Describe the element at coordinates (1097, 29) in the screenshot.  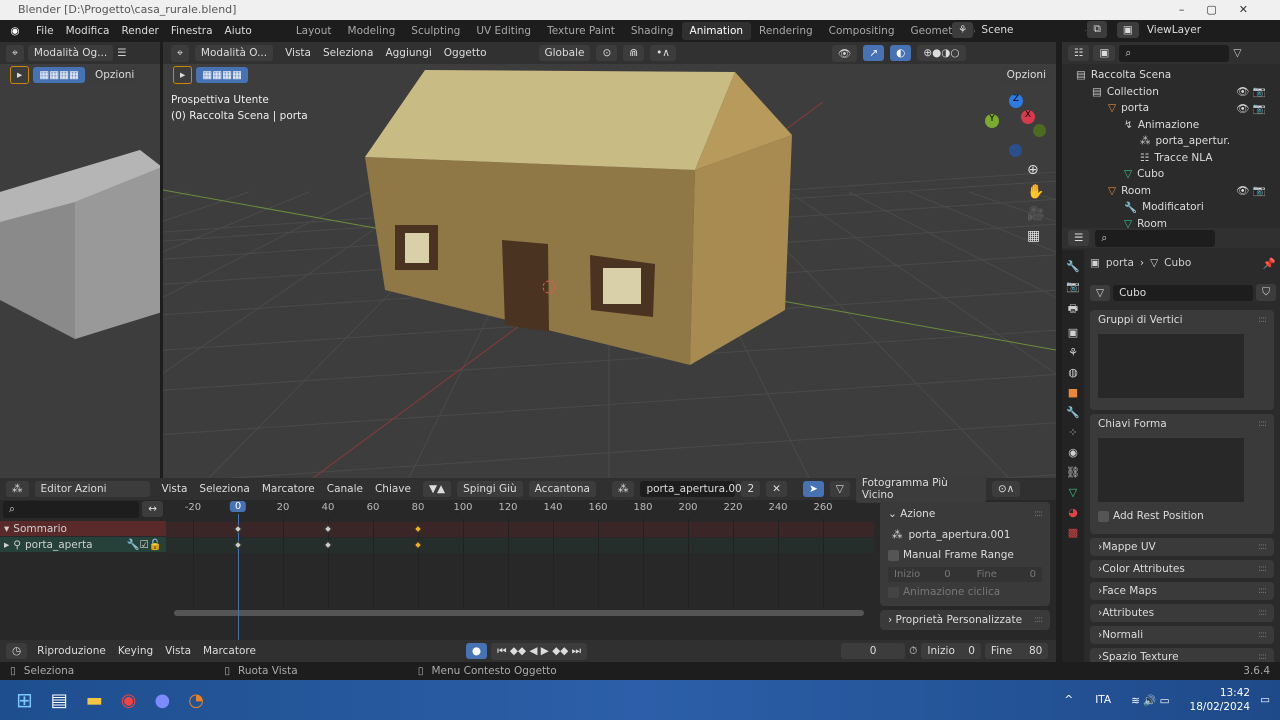
I see `new-scene-icon: ⧉` at that location.